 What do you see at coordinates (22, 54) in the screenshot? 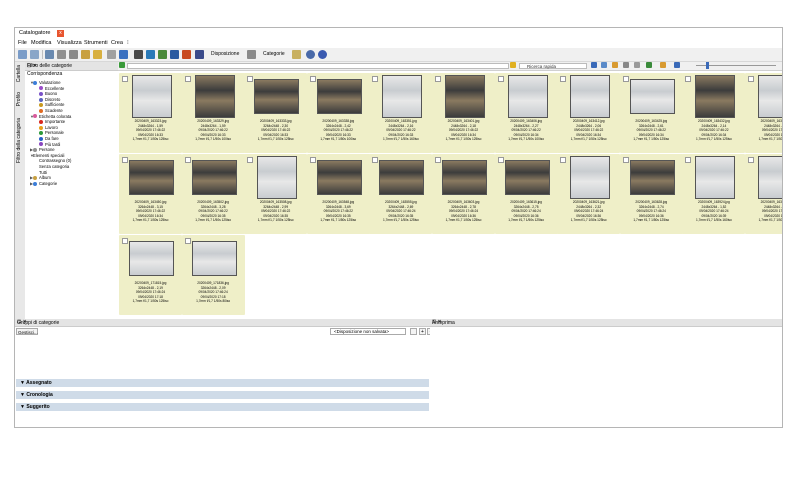
I see `browse-icon` at bounding box center [22, 54].